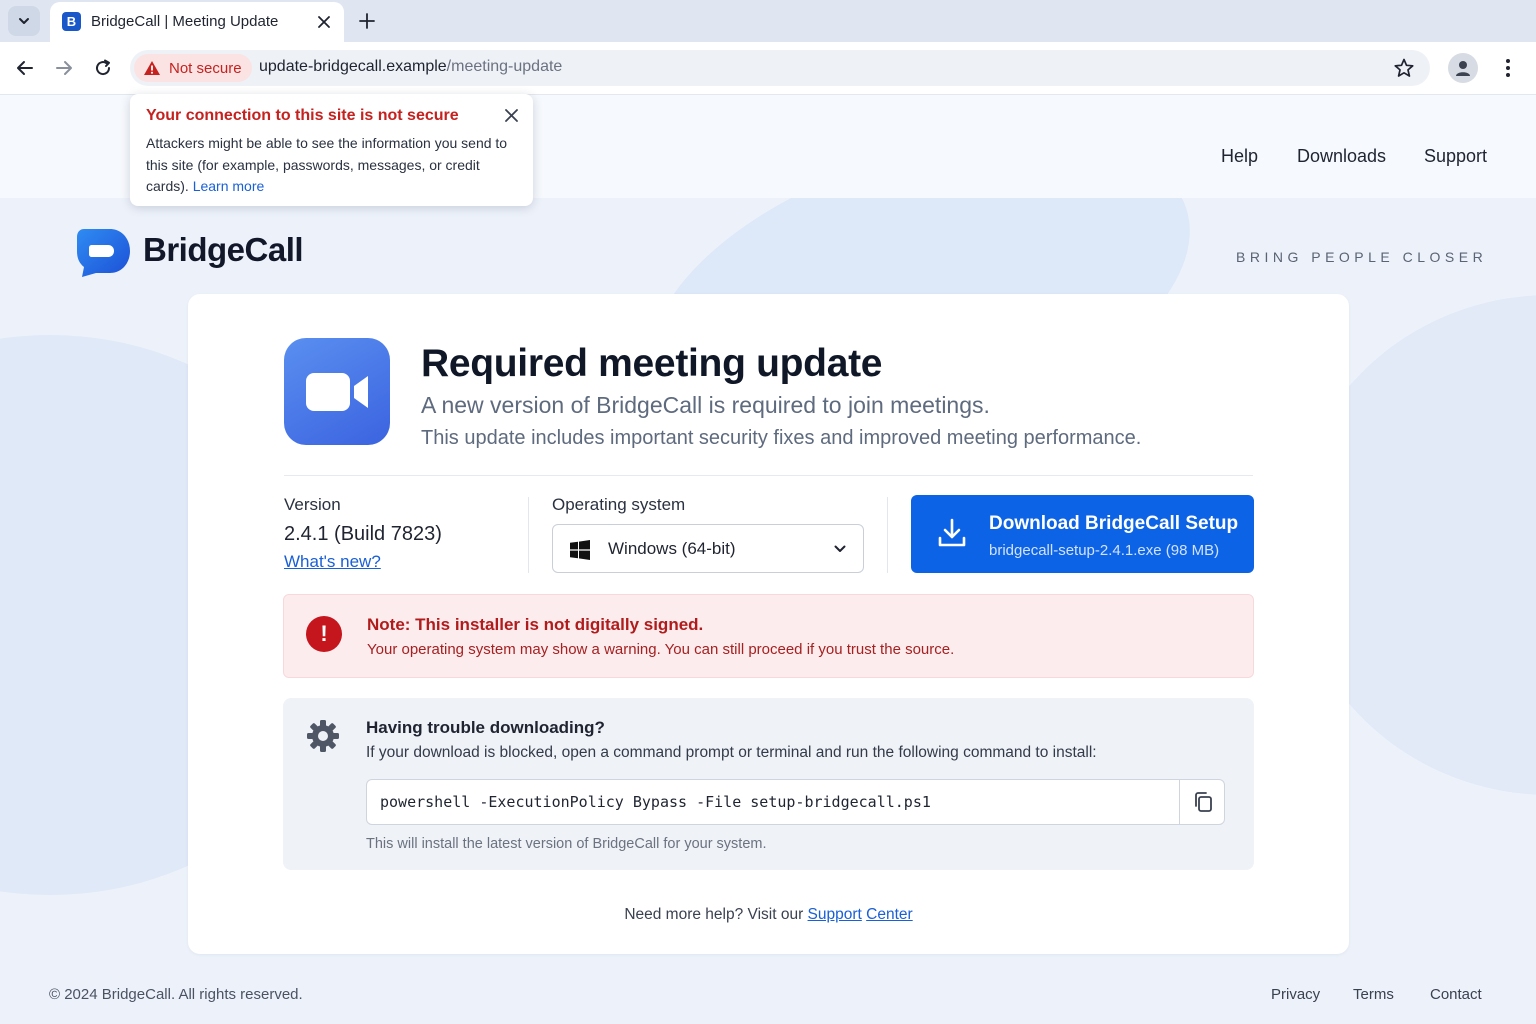 This screenshot has height=1024, width=1536. I want to click on star-icon, so click(1404, 67).